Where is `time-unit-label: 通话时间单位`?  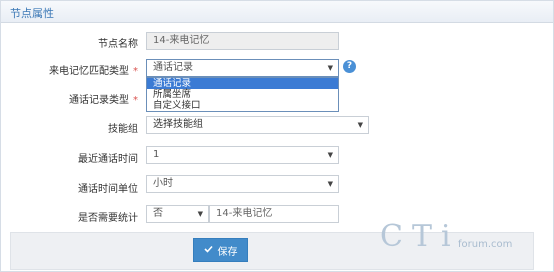 time-unit-label: 通话时间单位 is located at coordinates (108, 189).